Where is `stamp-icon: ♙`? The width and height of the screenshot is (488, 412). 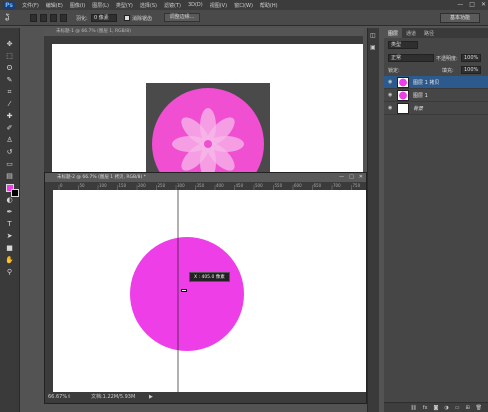
stamp-icon: ♙ is located at coordinates (9, 140).